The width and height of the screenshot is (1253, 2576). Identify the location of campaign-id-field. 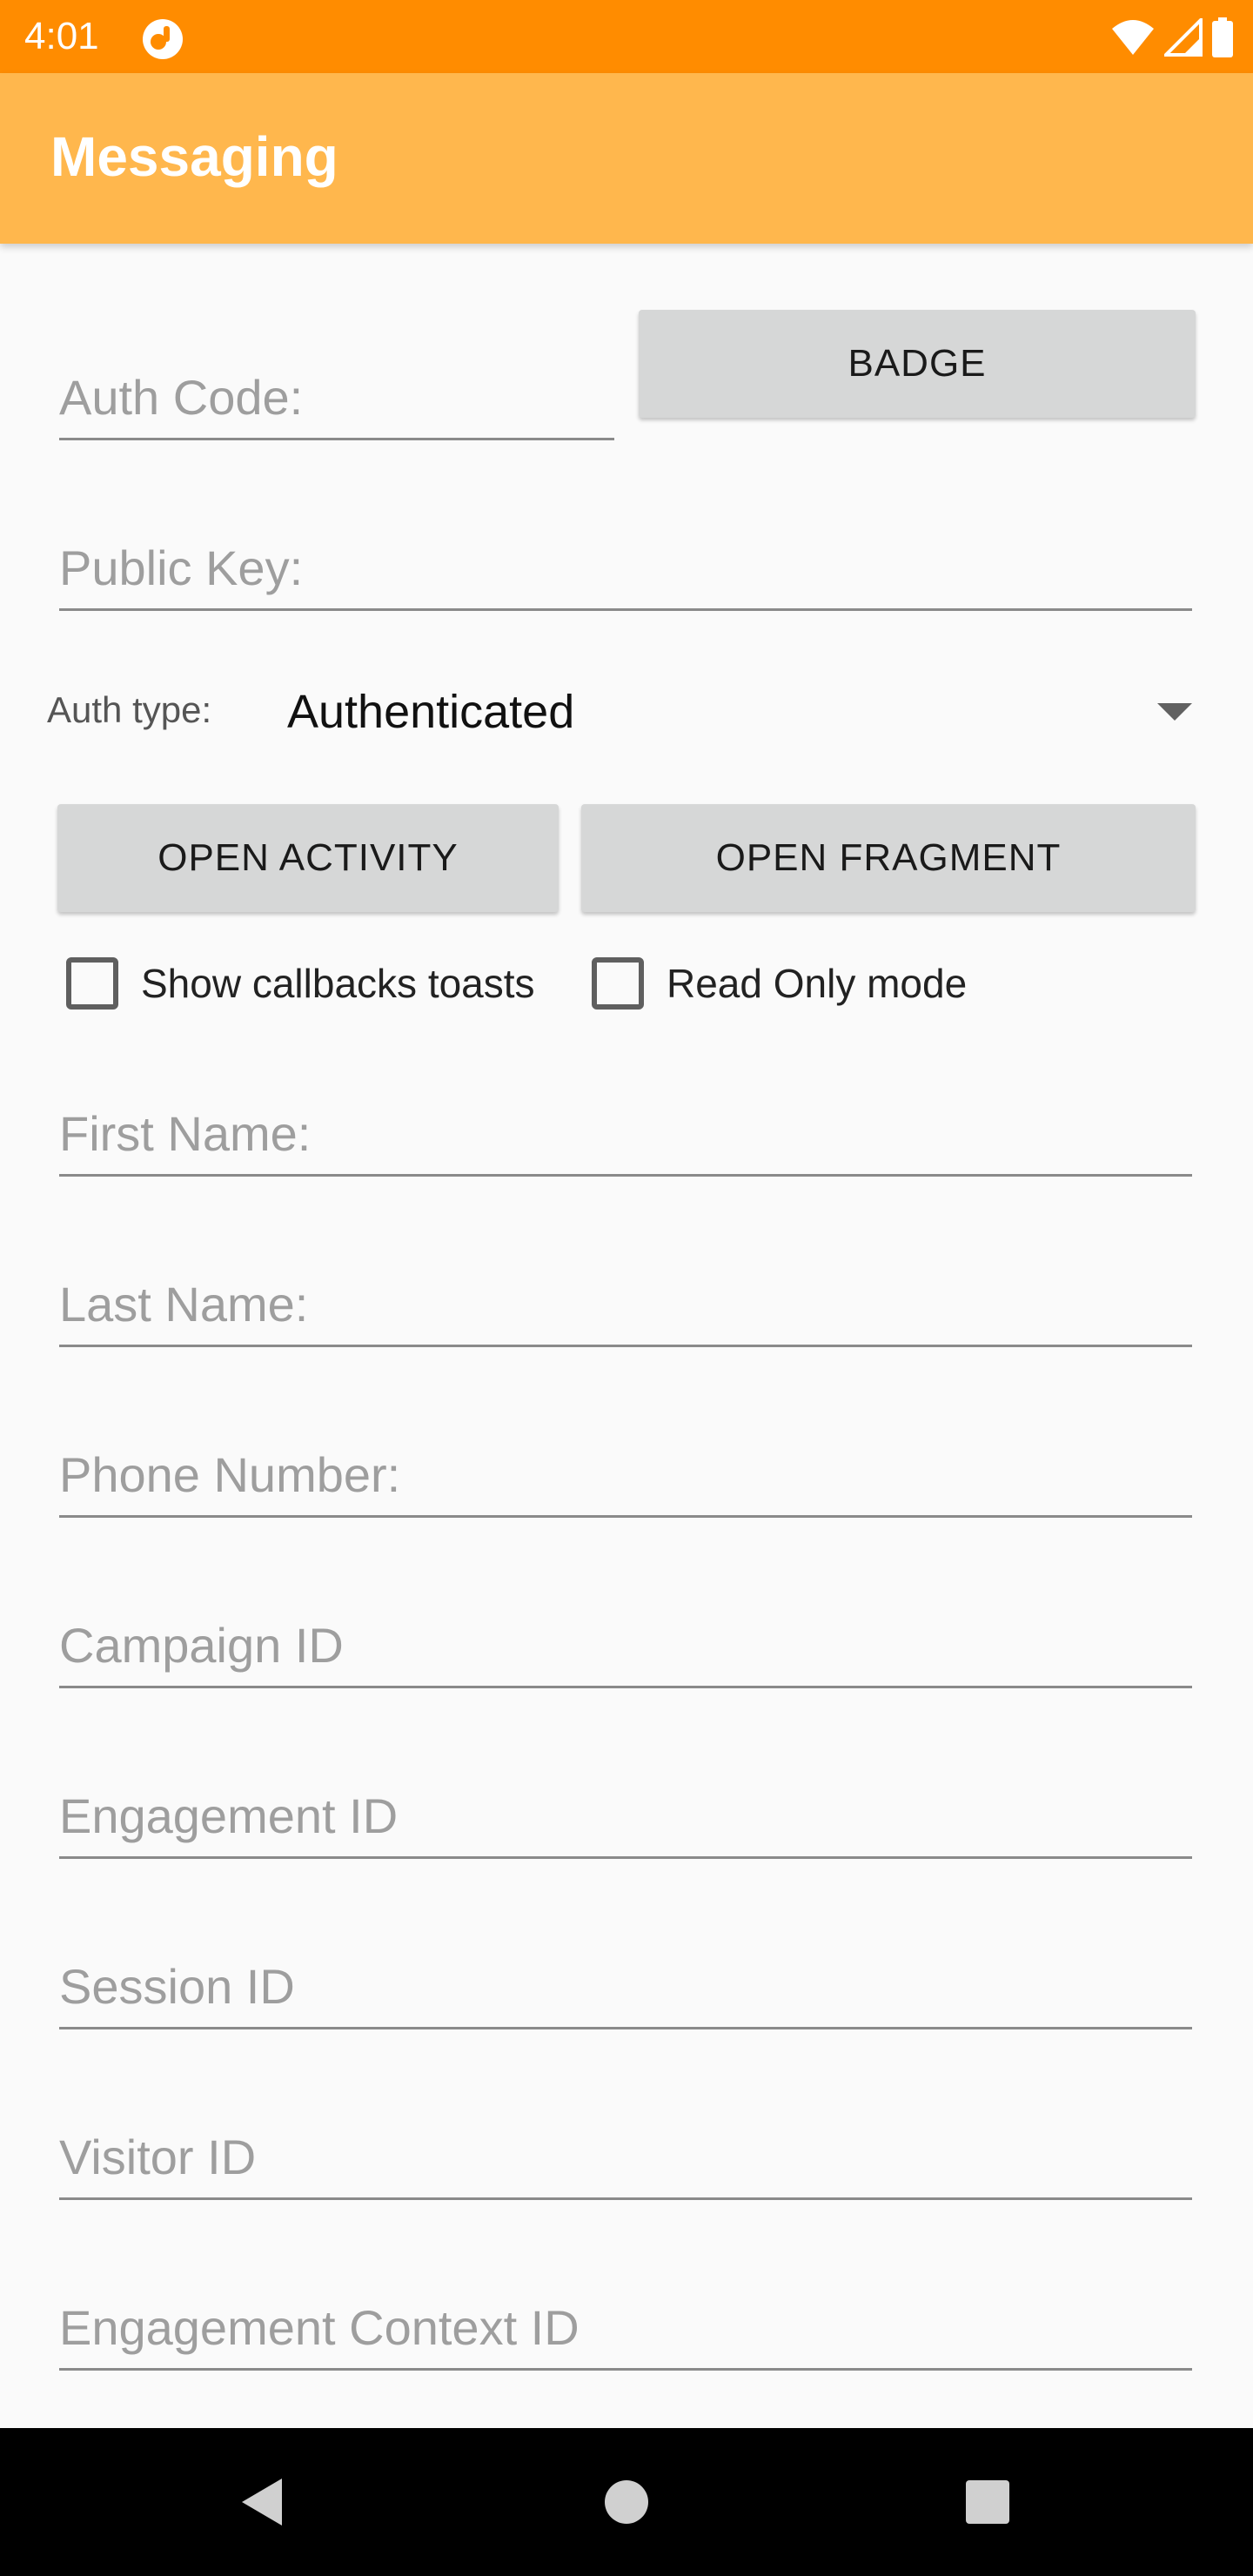
(625, 1649).